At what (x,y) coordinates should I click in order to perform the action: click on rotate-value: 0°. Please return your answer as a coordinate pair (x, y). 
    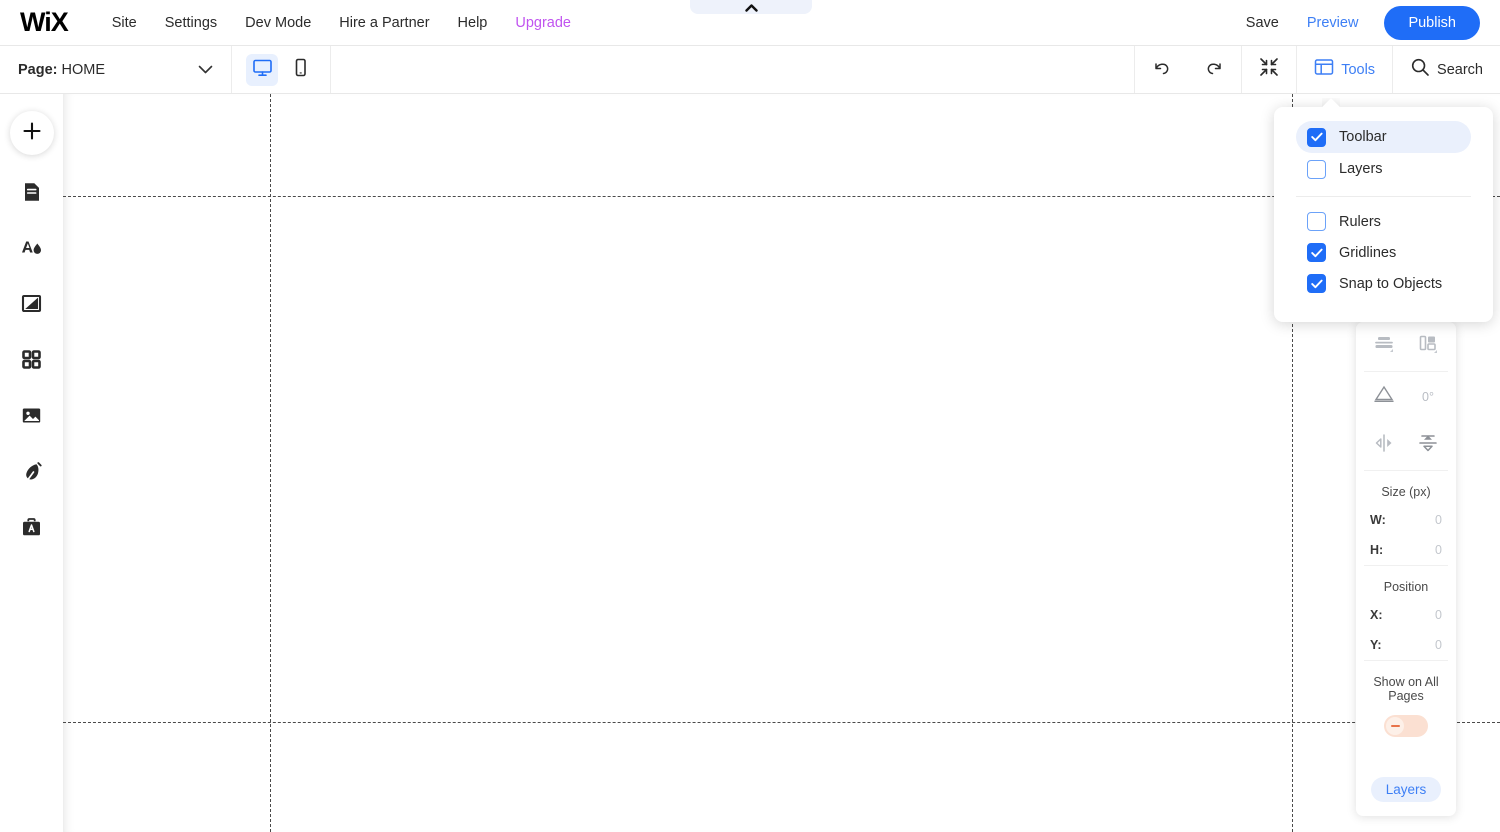
    Looking at the image, I should click on (1428, 397).